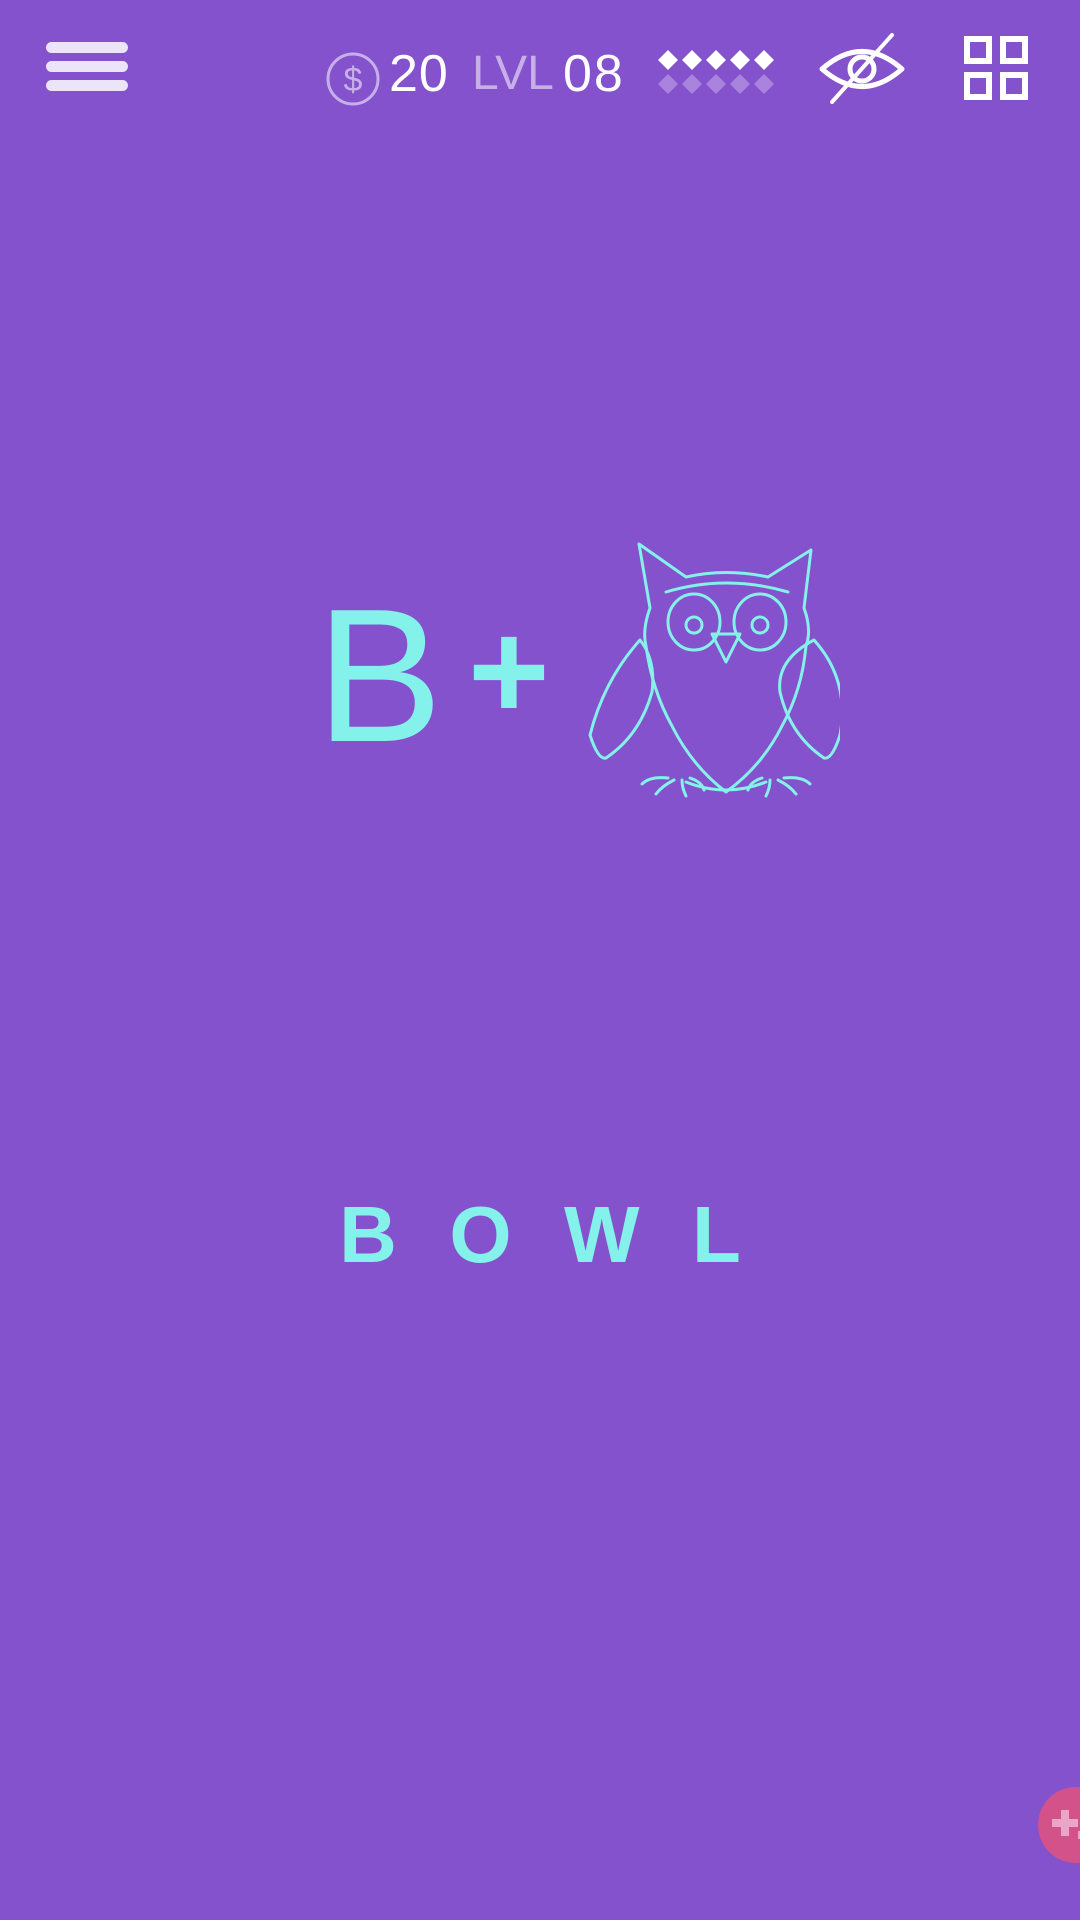  Describe the element at coordinates (540, 1235) in the screenshot. I see `answer-word: B O W L` at that location.